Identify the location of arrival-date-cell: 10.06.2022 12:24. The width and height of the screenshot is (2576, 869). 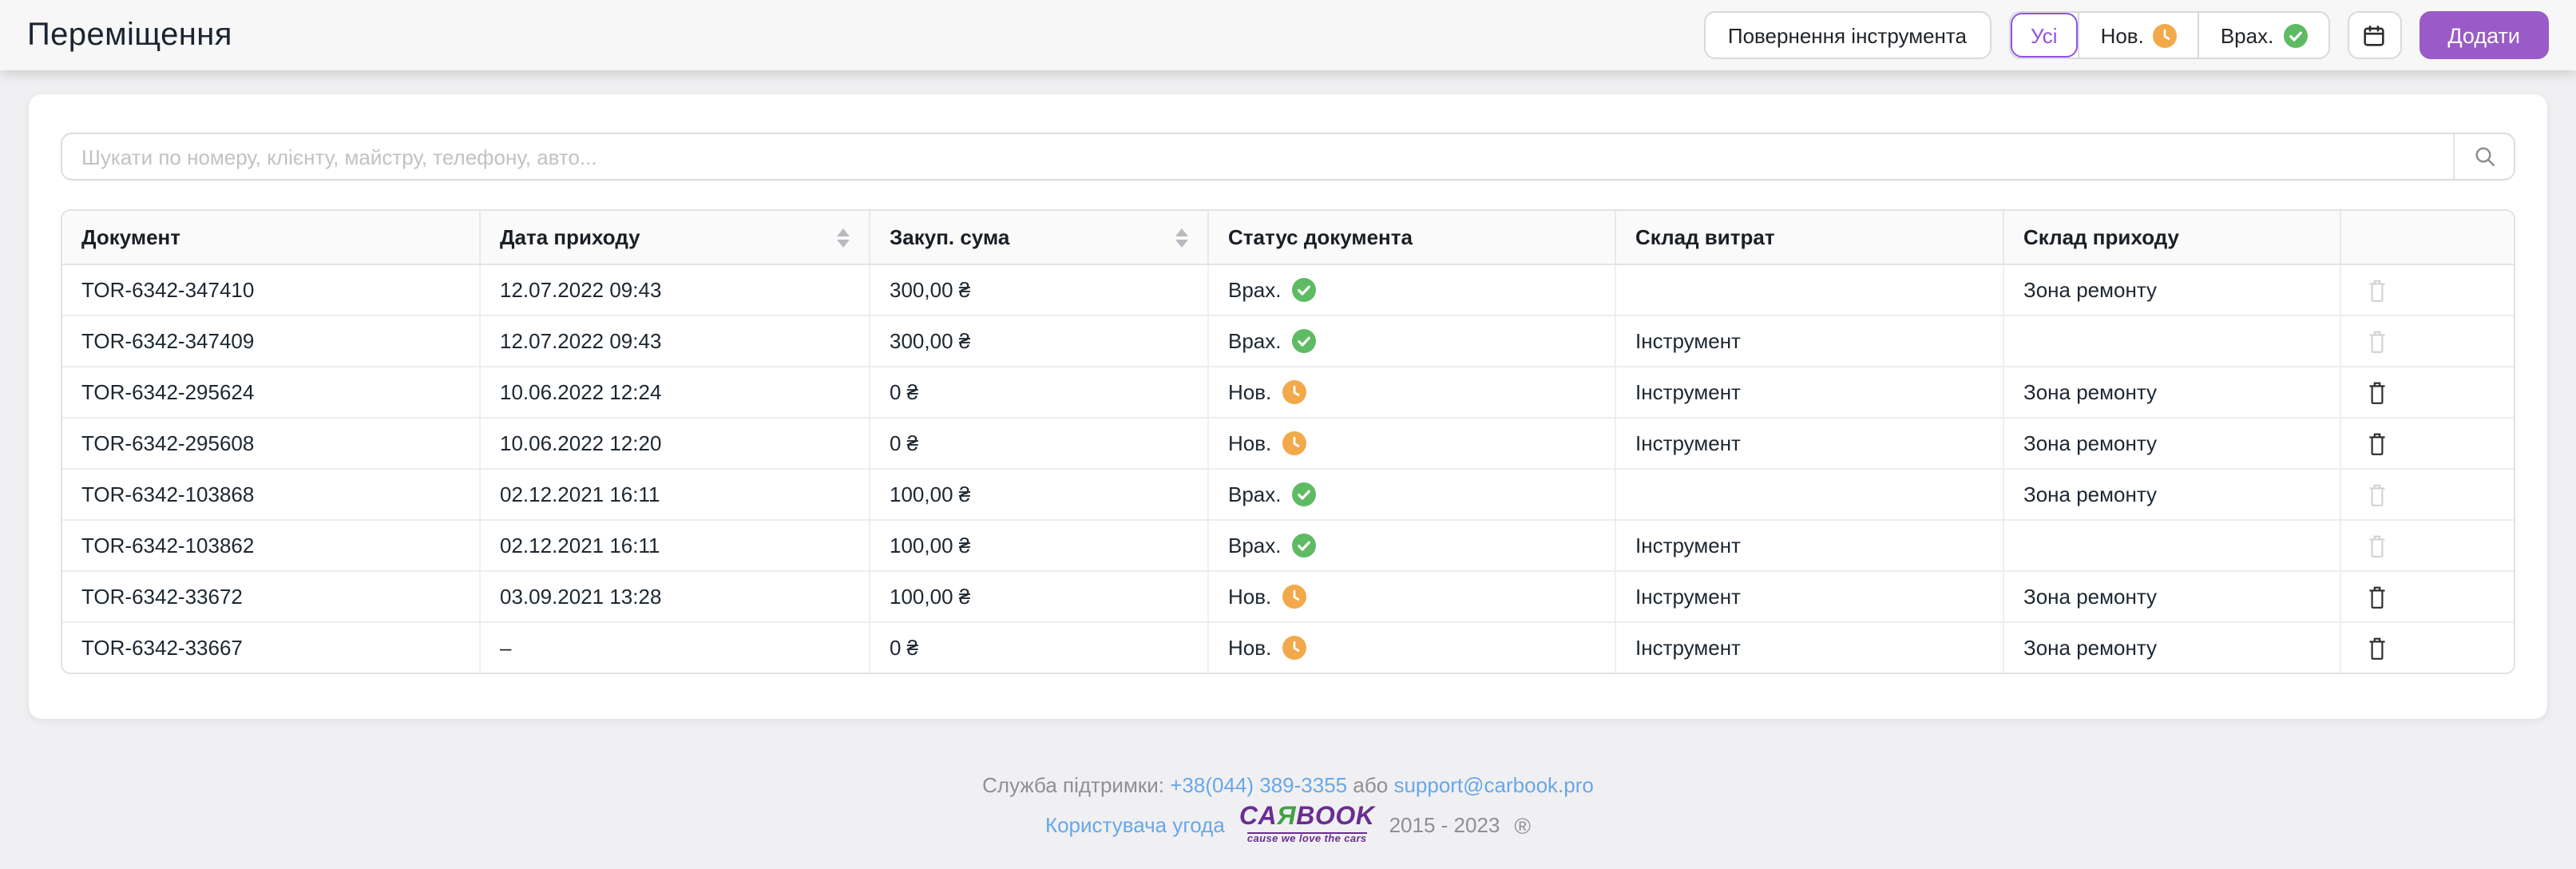
(675, 392).